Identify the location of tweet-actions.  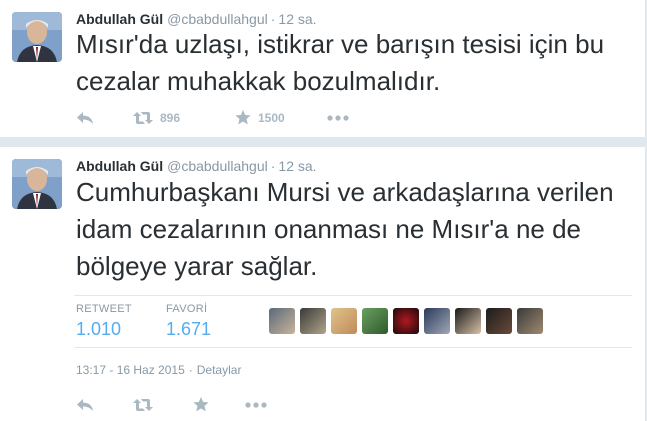
(171, 404).